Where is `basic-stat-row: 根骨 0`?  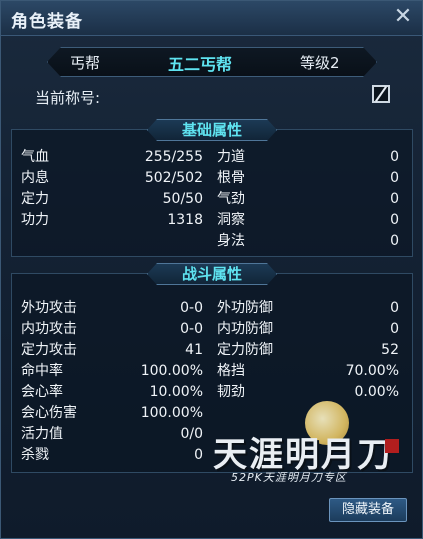
basic-stat-row: 根骨 0 is located at coordinates (308, 178).